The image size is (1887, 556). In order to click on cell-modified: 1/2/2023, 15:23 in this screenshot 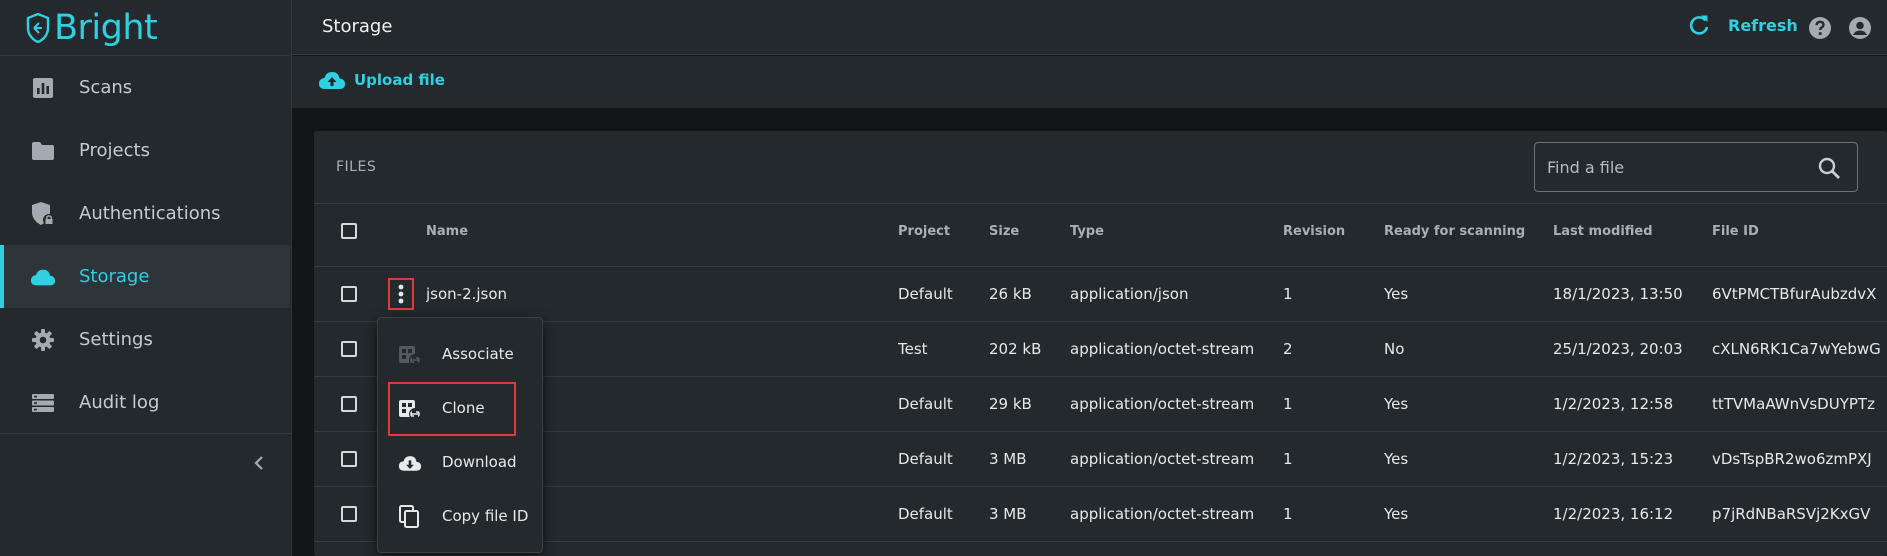, I will do `click(1613, 459)`.